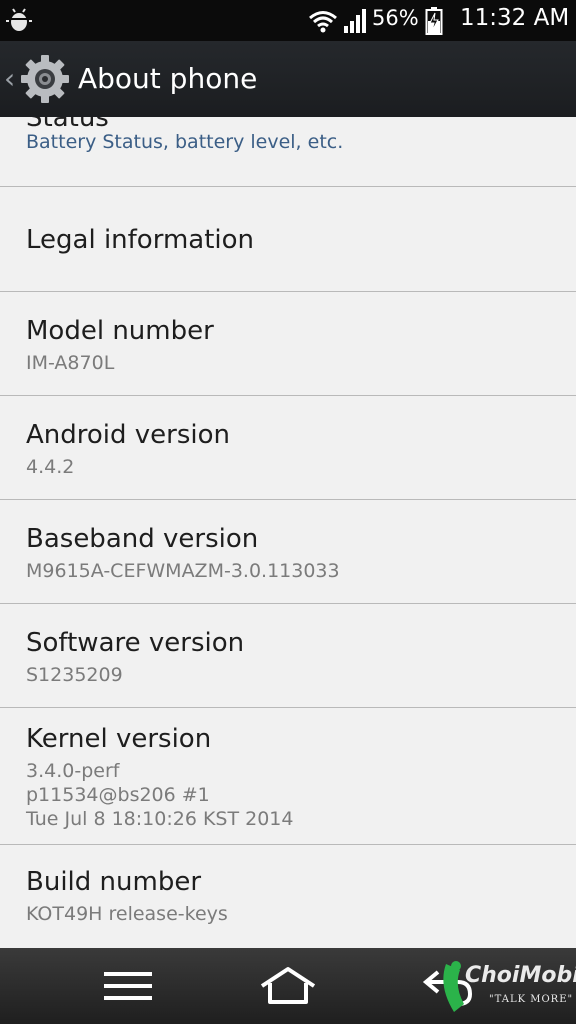 The width and height of the screenshot is (576, 1024). I want to click on wifi-icon, so click(323, 22).